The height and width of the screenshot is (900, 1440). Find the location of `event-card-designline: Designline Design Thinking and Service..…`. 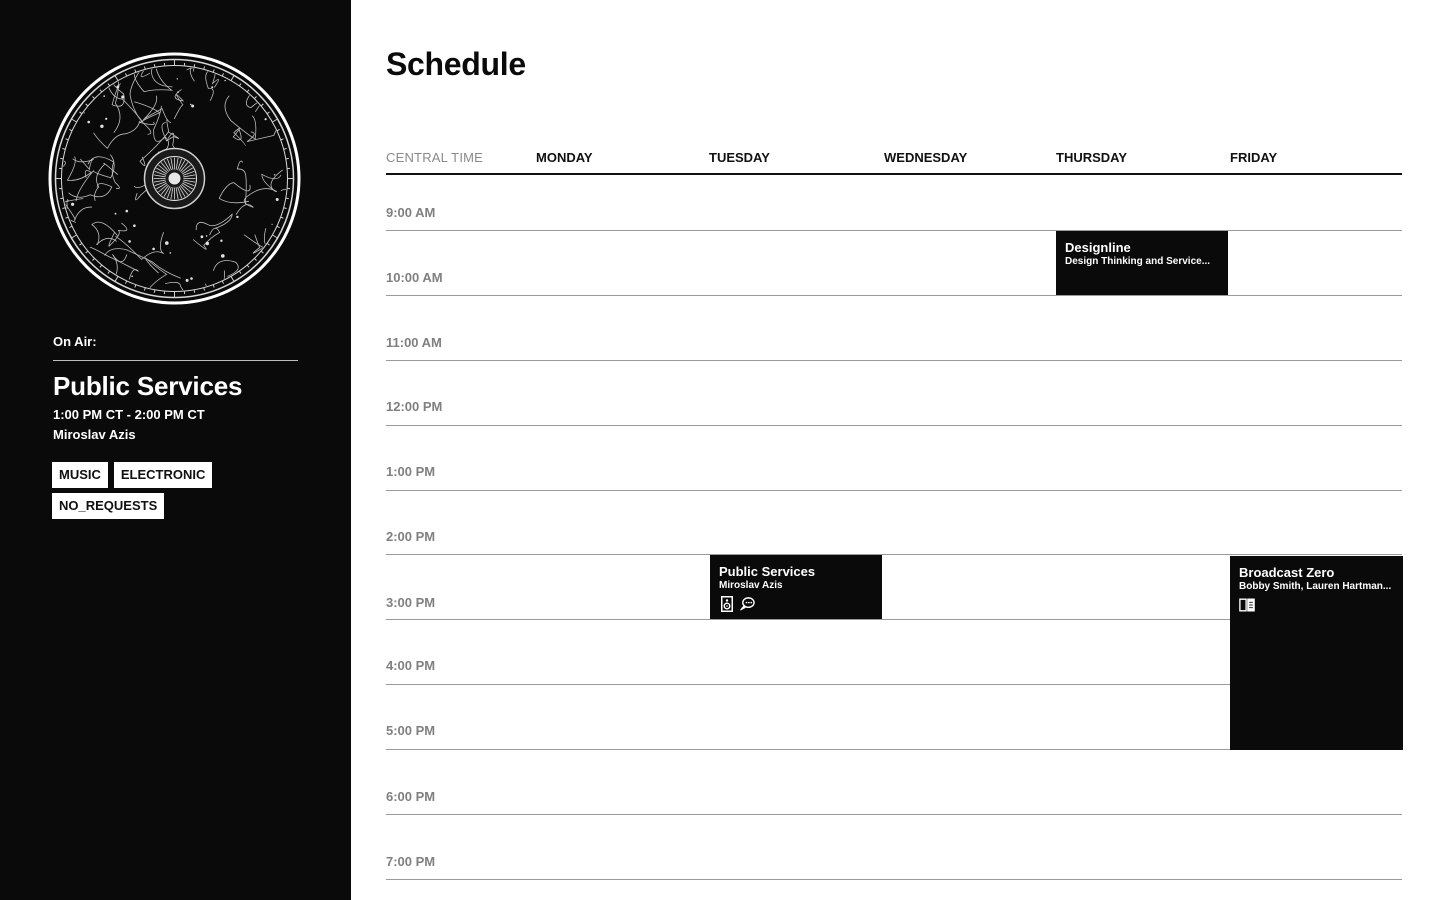

event-card-designline: Designline Design Thinking and Service..… is located at coordinates (1142, 263).